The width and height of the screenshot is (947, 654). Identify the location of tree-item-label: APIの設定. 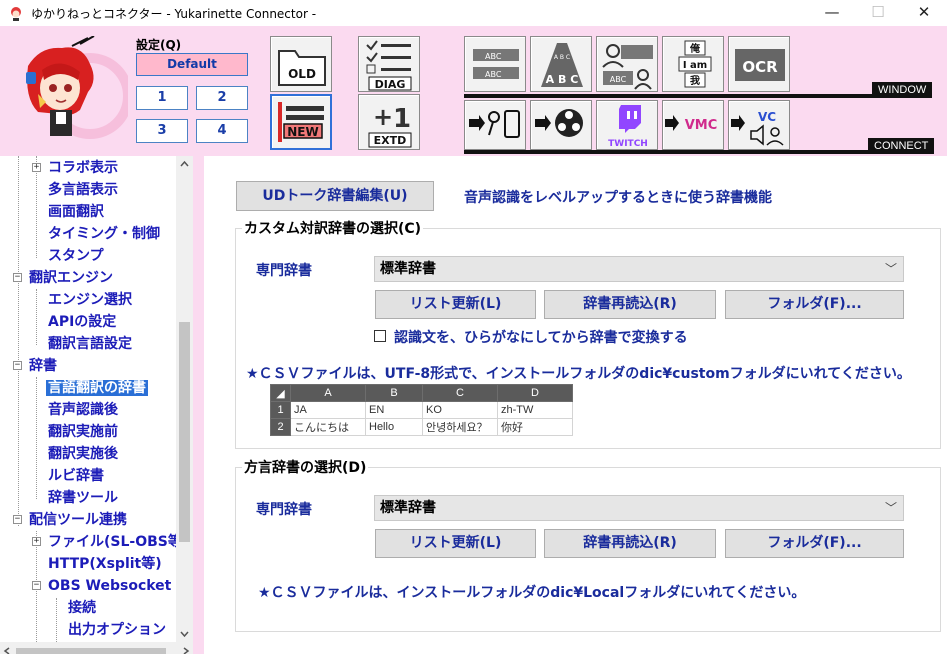
(82, 322).